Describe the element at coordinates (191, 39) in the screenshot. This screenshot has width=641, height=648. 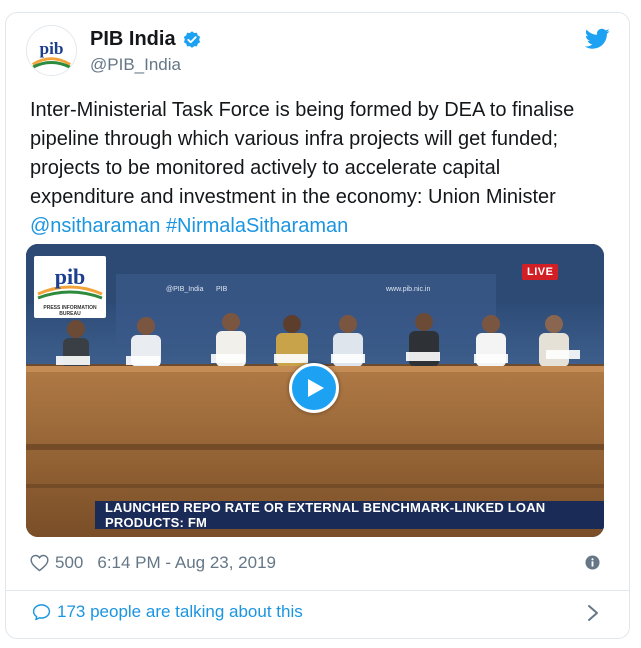
I see `verified-badge-icon` at that location.